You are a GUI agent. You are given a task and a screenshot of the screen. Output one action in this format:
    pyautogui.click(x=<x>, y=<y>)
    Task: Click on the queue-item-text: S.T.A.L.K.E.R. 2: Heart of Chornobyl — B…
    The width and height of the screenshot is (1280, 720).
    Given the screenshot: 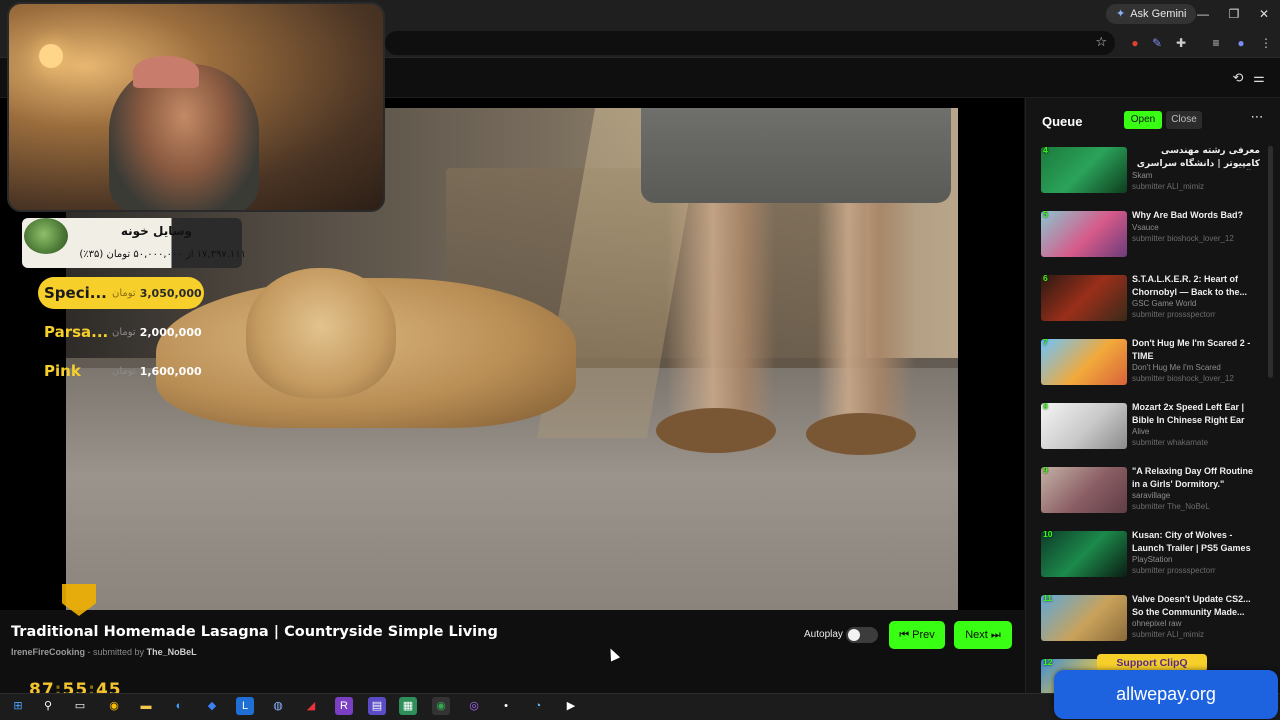 What is the action you would take?
    pyautogui.click(x=1196, y=296)
    